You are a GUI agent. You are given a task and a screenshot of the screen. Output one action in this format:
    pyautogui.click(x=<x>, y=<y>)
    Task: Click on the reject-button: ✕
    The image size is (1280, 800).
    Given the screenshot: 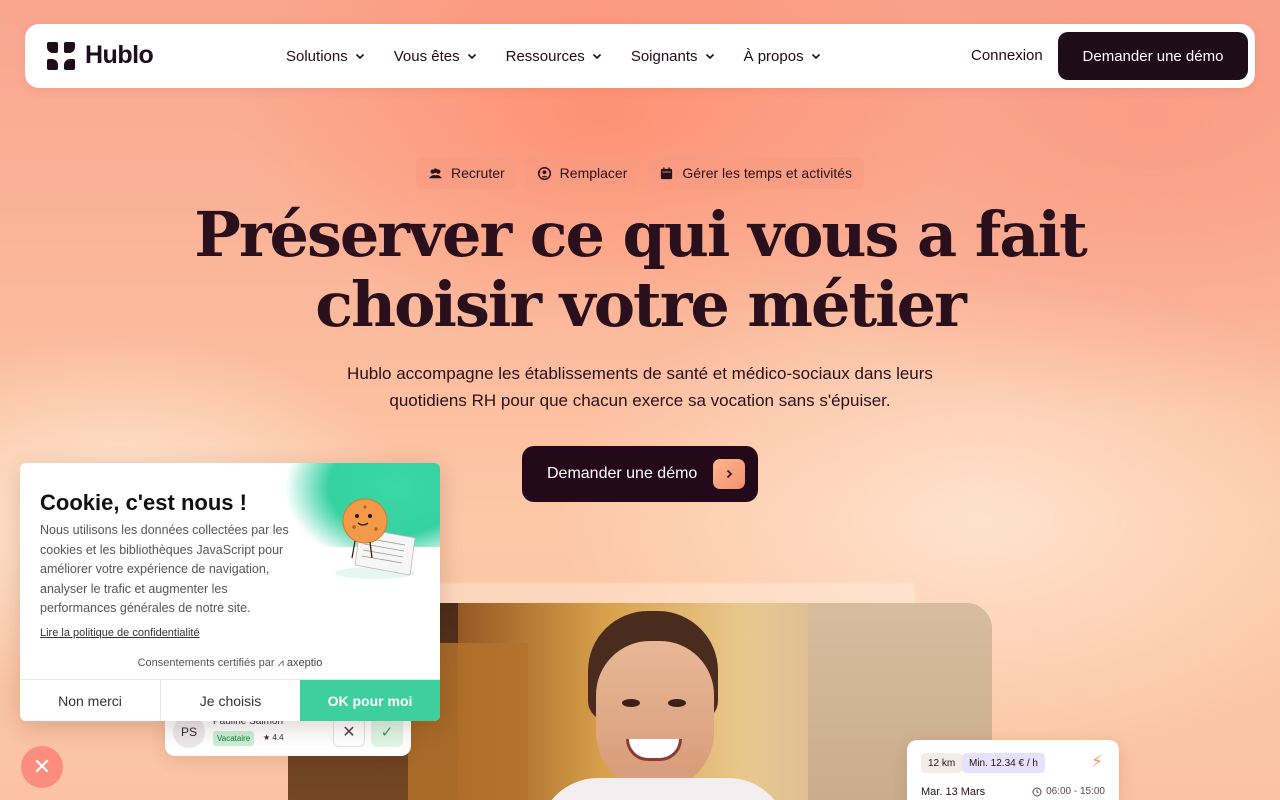 What is the action you would take?
    pyautogui.click(x=349, y=732)
    